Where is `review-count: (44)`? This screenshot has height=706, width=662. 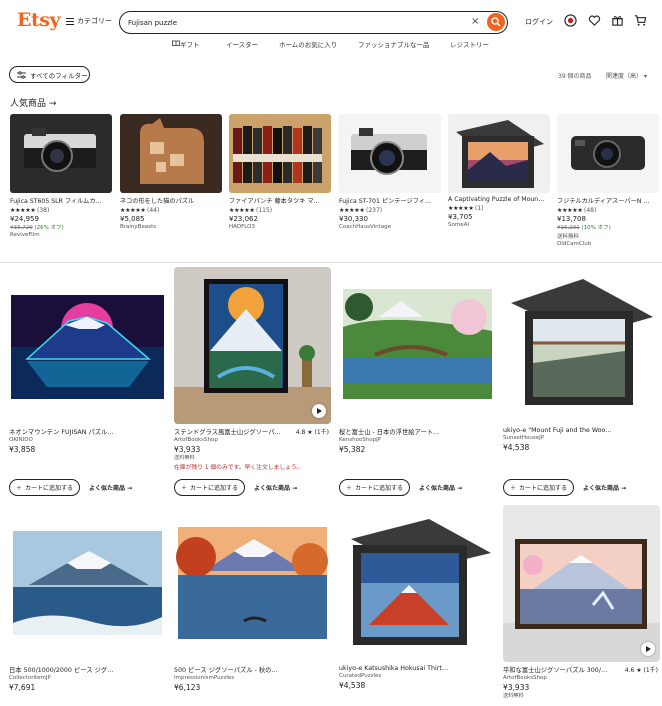
review-count: (44) is located at coordinates (153, 210).